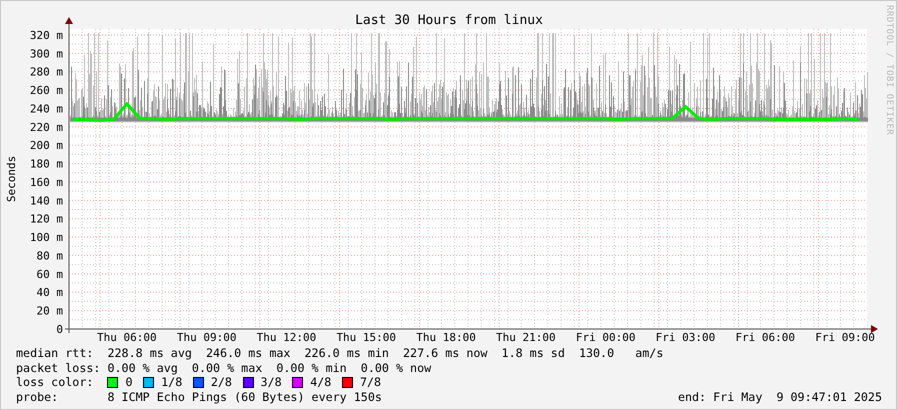 The height and width of the screenshot is (410, 897). What do you see at coordinates (445, 353) in the screenshot?
I see `stat-value: 227.6 ms now` at bounding box center [445, 353].